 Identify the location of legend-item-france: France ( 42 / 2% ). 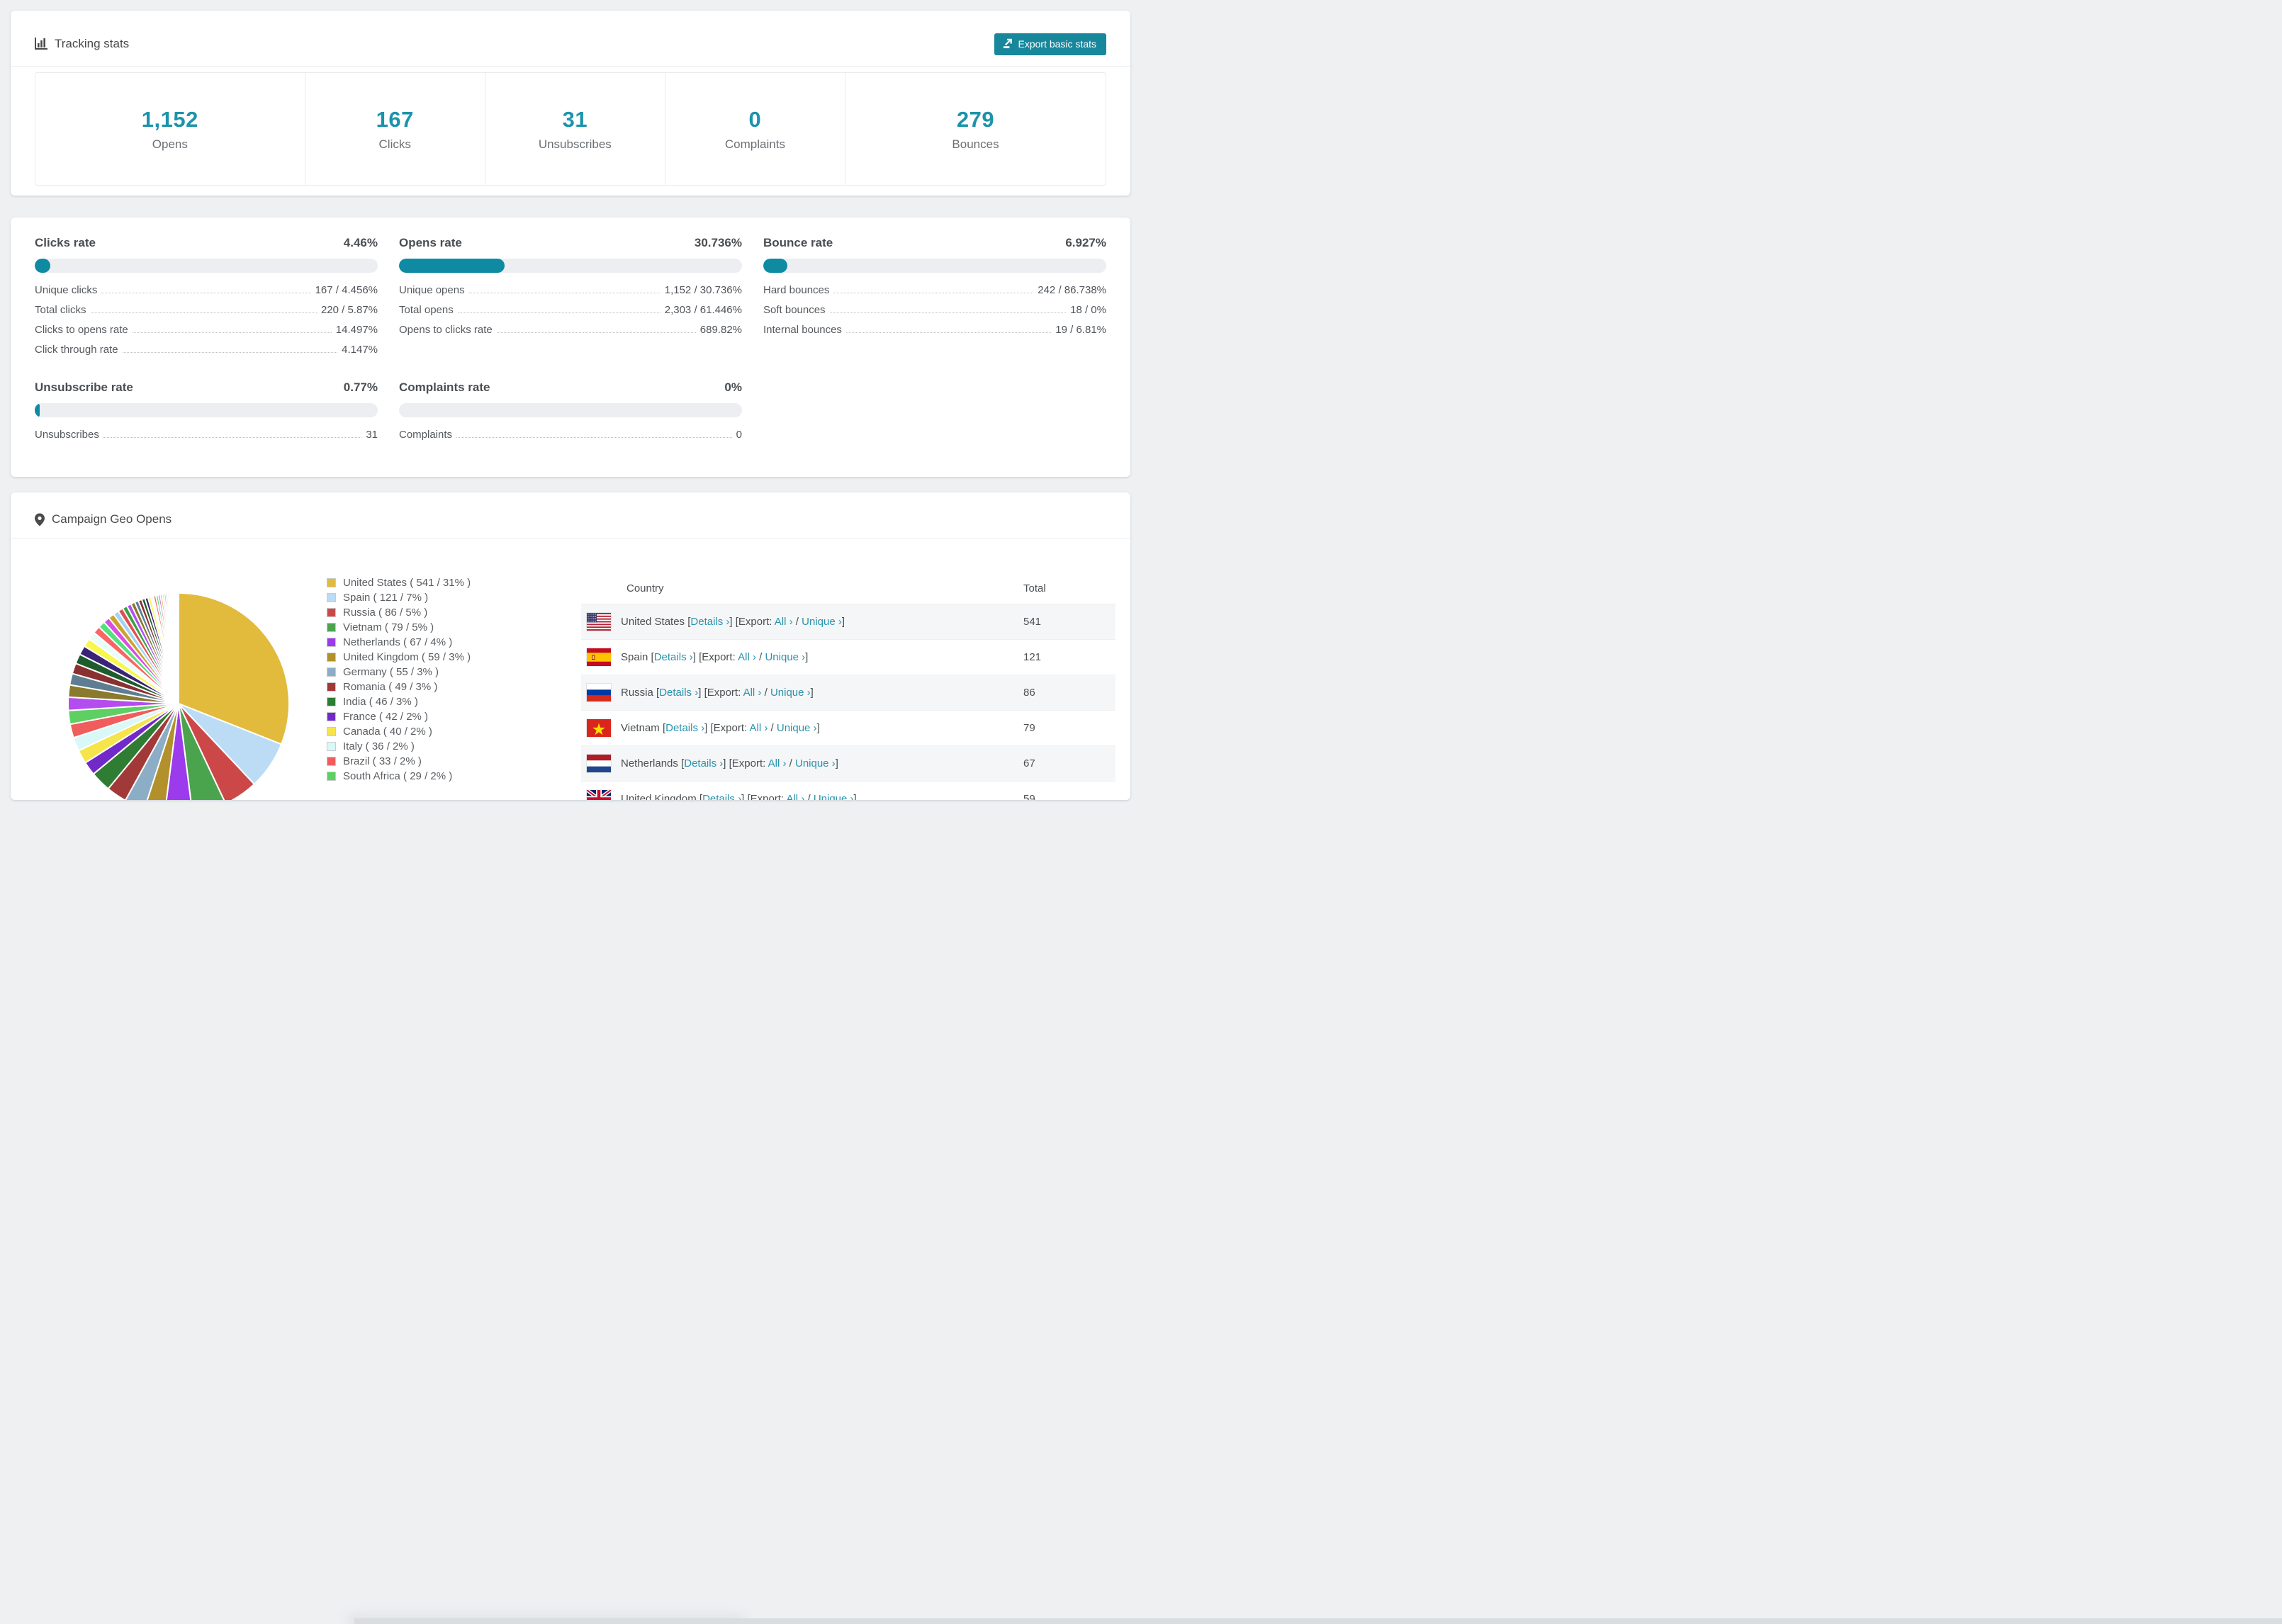
(399, 717).